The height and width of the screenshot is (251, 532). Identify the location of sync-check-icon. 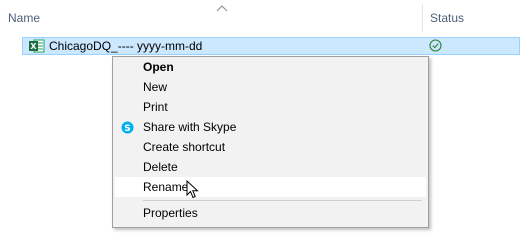
(435, 45).